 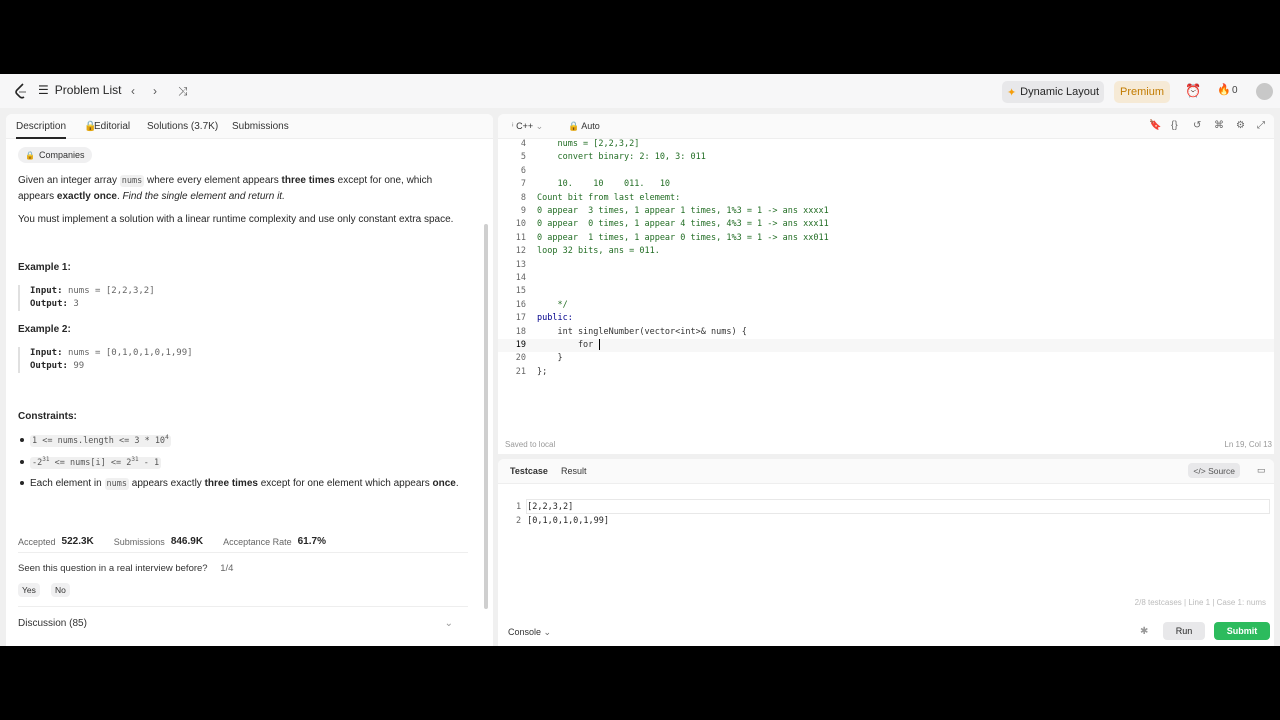 I want to click on leetcode-logo-icon, so click(x=21, y=91).